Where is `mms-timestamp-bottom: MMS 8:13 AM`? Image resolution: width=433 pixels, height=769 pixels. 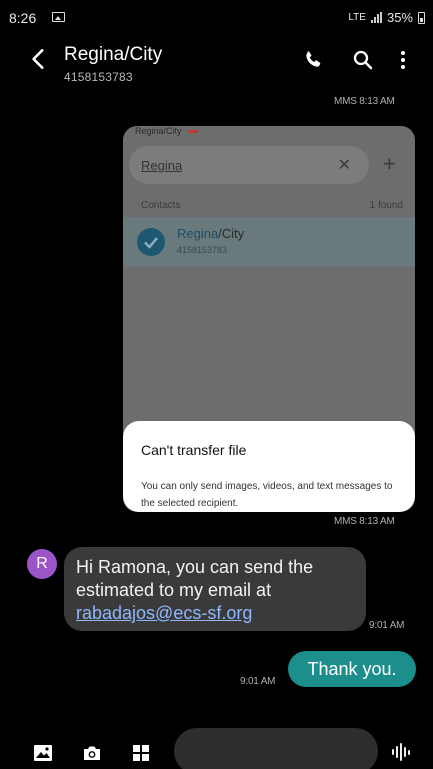
mms-timestamp-bottom: MMS 8:13 AM is located at coordinates (364, 521).